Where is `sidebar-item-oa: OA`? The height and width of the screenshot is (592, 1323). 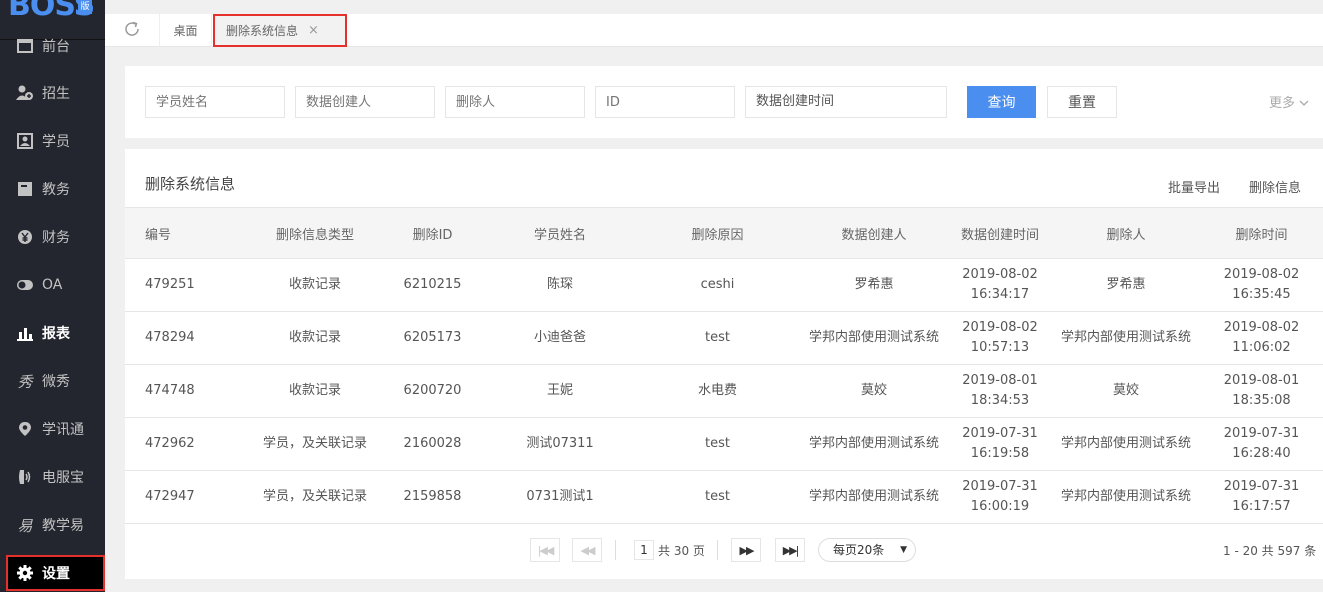
sidebar-item-oa: OA is located at coordinates (52, 285).